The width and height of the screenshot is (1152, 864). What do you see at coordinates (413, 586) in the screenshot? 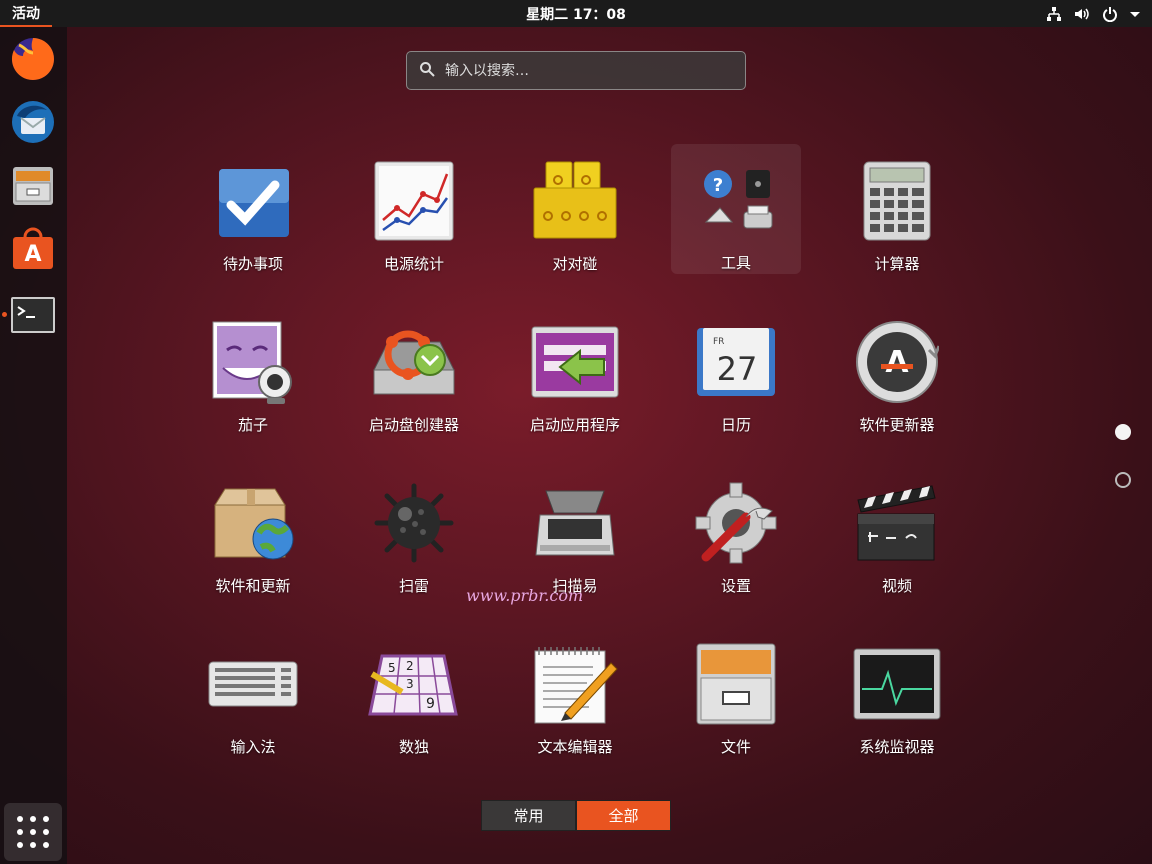
I see `app-label: 扫雷` at bounding box center [413, 586].